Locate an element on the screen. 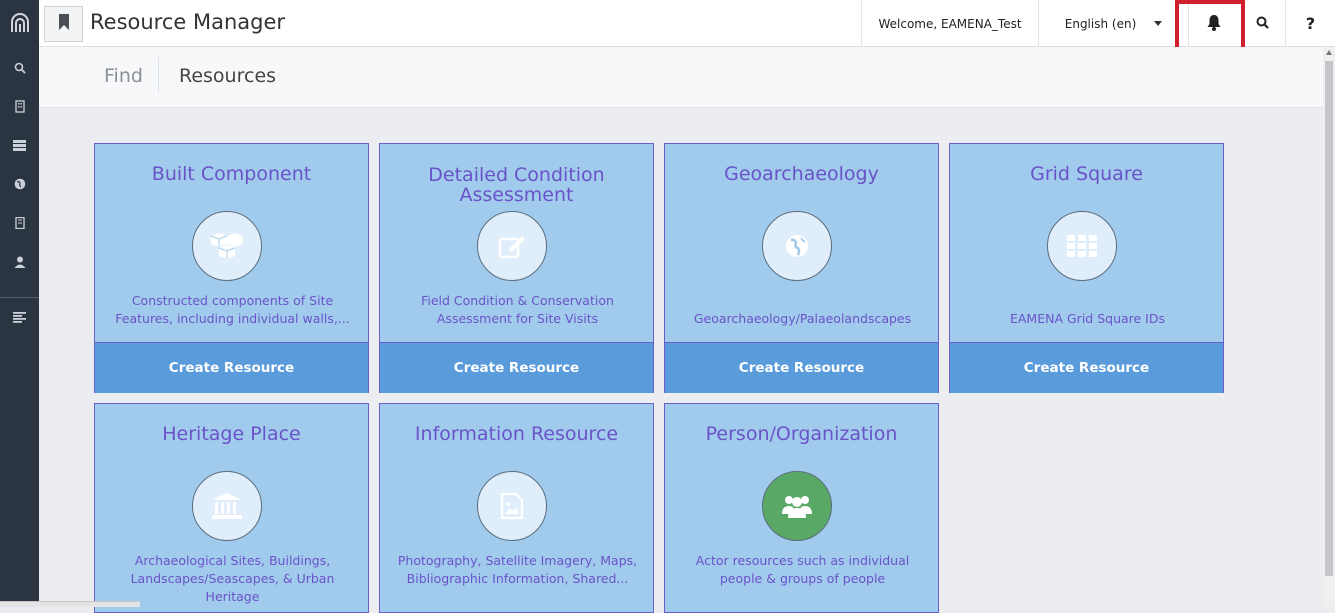  card-title: Heritage Place is located at coordinates (231, 434).